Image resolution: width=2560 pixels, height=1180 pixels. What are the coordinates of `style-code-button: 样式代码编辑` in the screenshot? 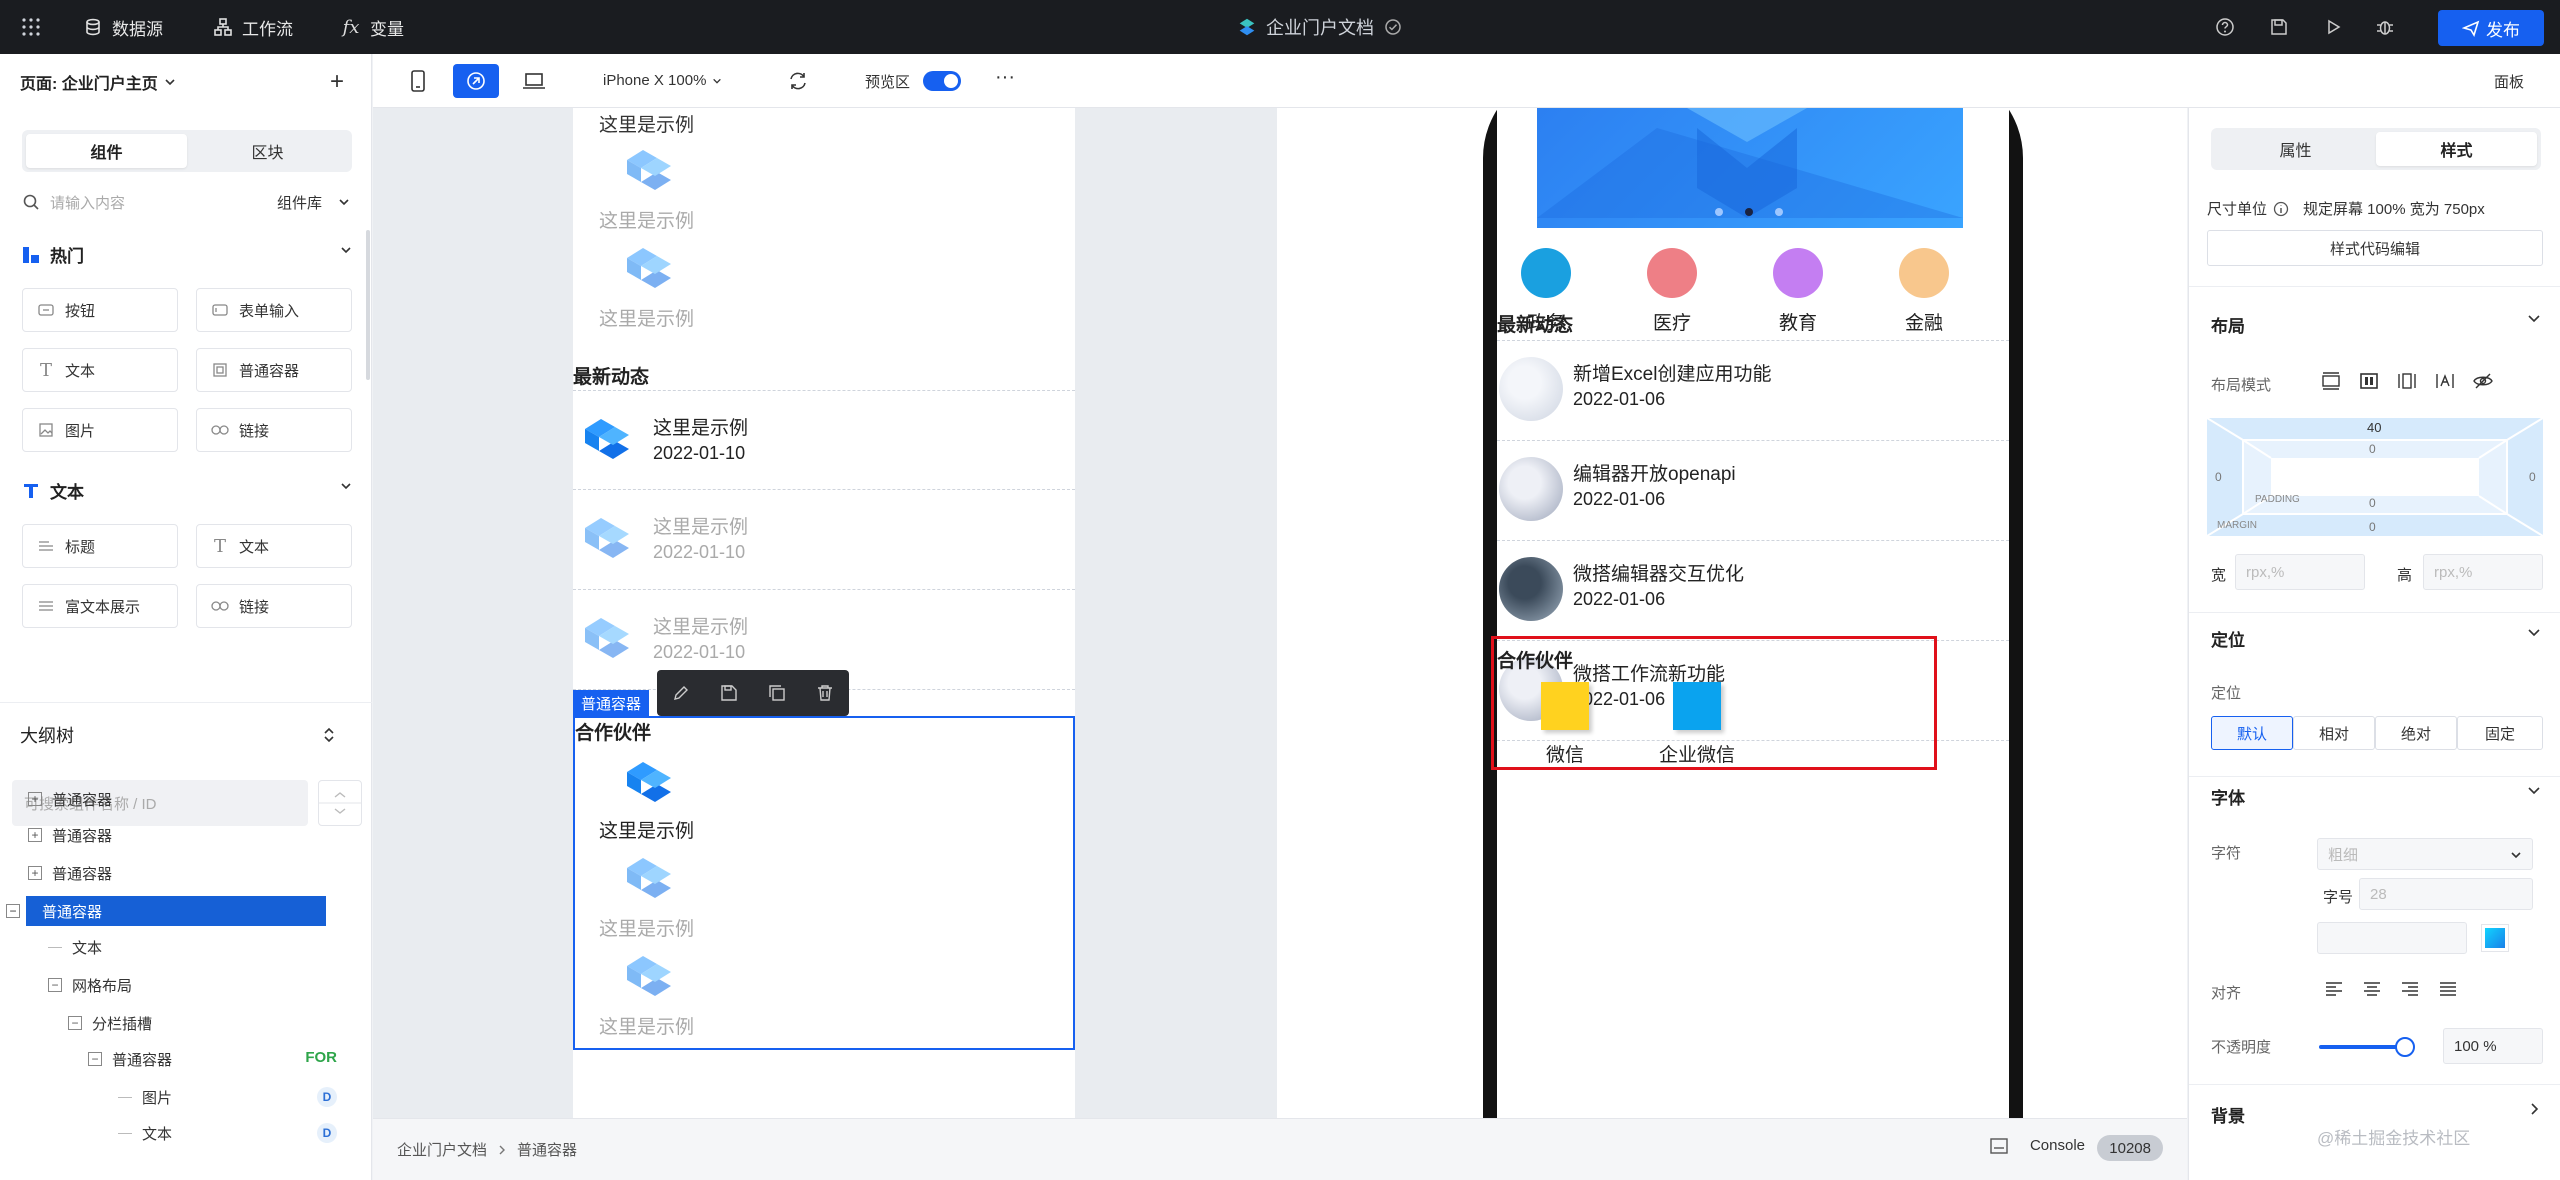 It's located at (2375, 248).